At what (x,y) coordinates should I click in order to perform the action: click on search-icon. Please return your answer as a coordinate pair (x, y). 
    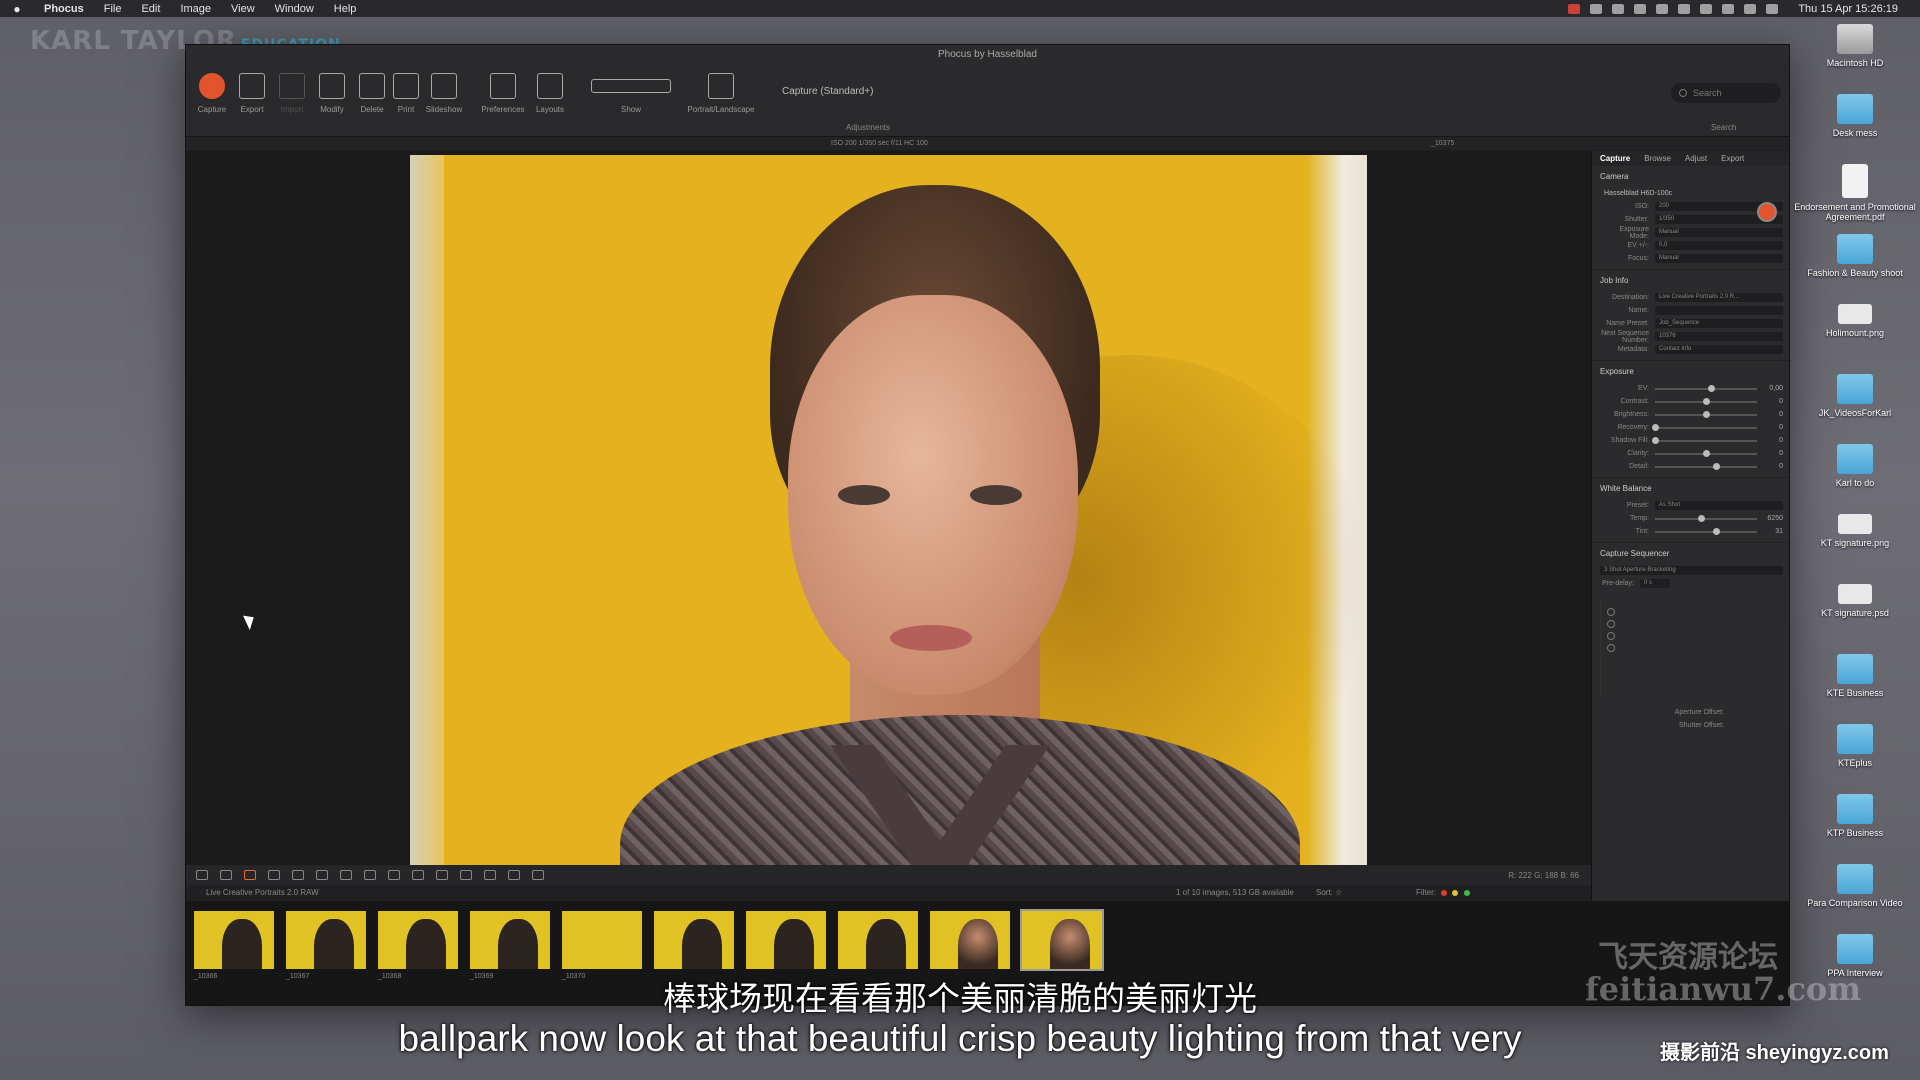
    Looking at the image, I should click on (1772, 8).